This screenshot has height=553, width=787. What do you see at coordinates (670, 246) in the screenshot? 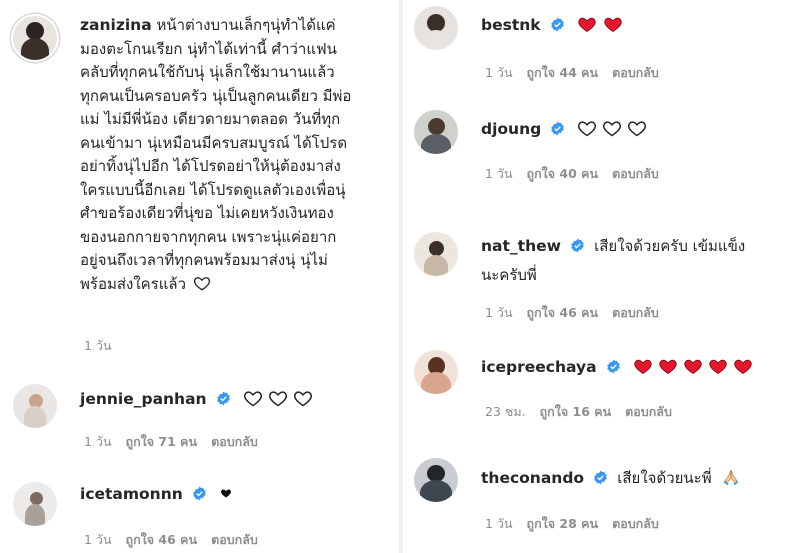
I see `comment-text: เสียใจด้วยครับ เข้มแข็ง` at bounding box center [670, 246].